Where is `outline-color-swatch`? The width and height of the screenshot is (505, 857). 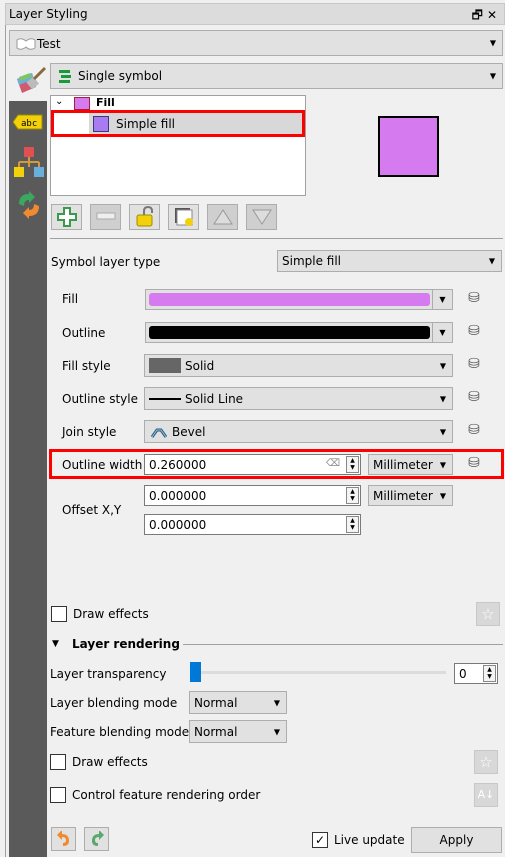
outline-color-swatch is located at coordinates (289, 332).